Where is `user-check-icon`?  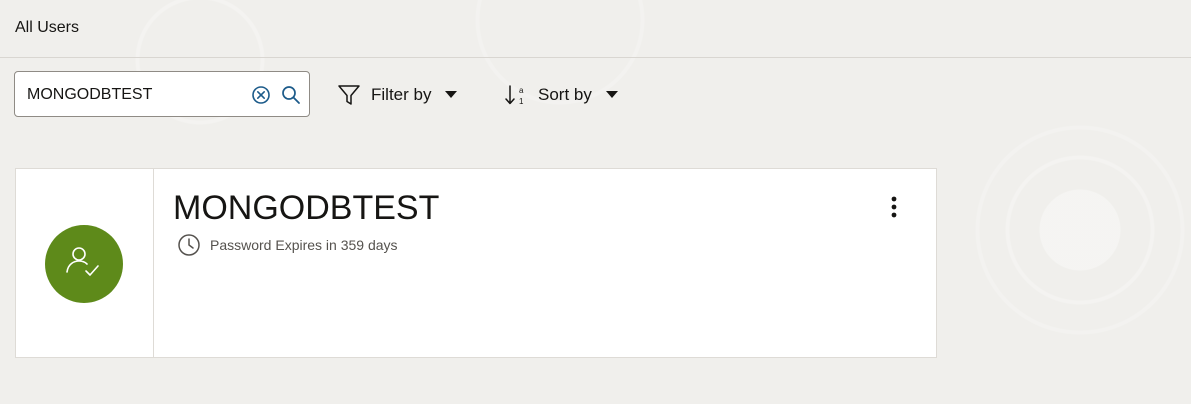
user-check-icon is located at coordinates (82, 261).